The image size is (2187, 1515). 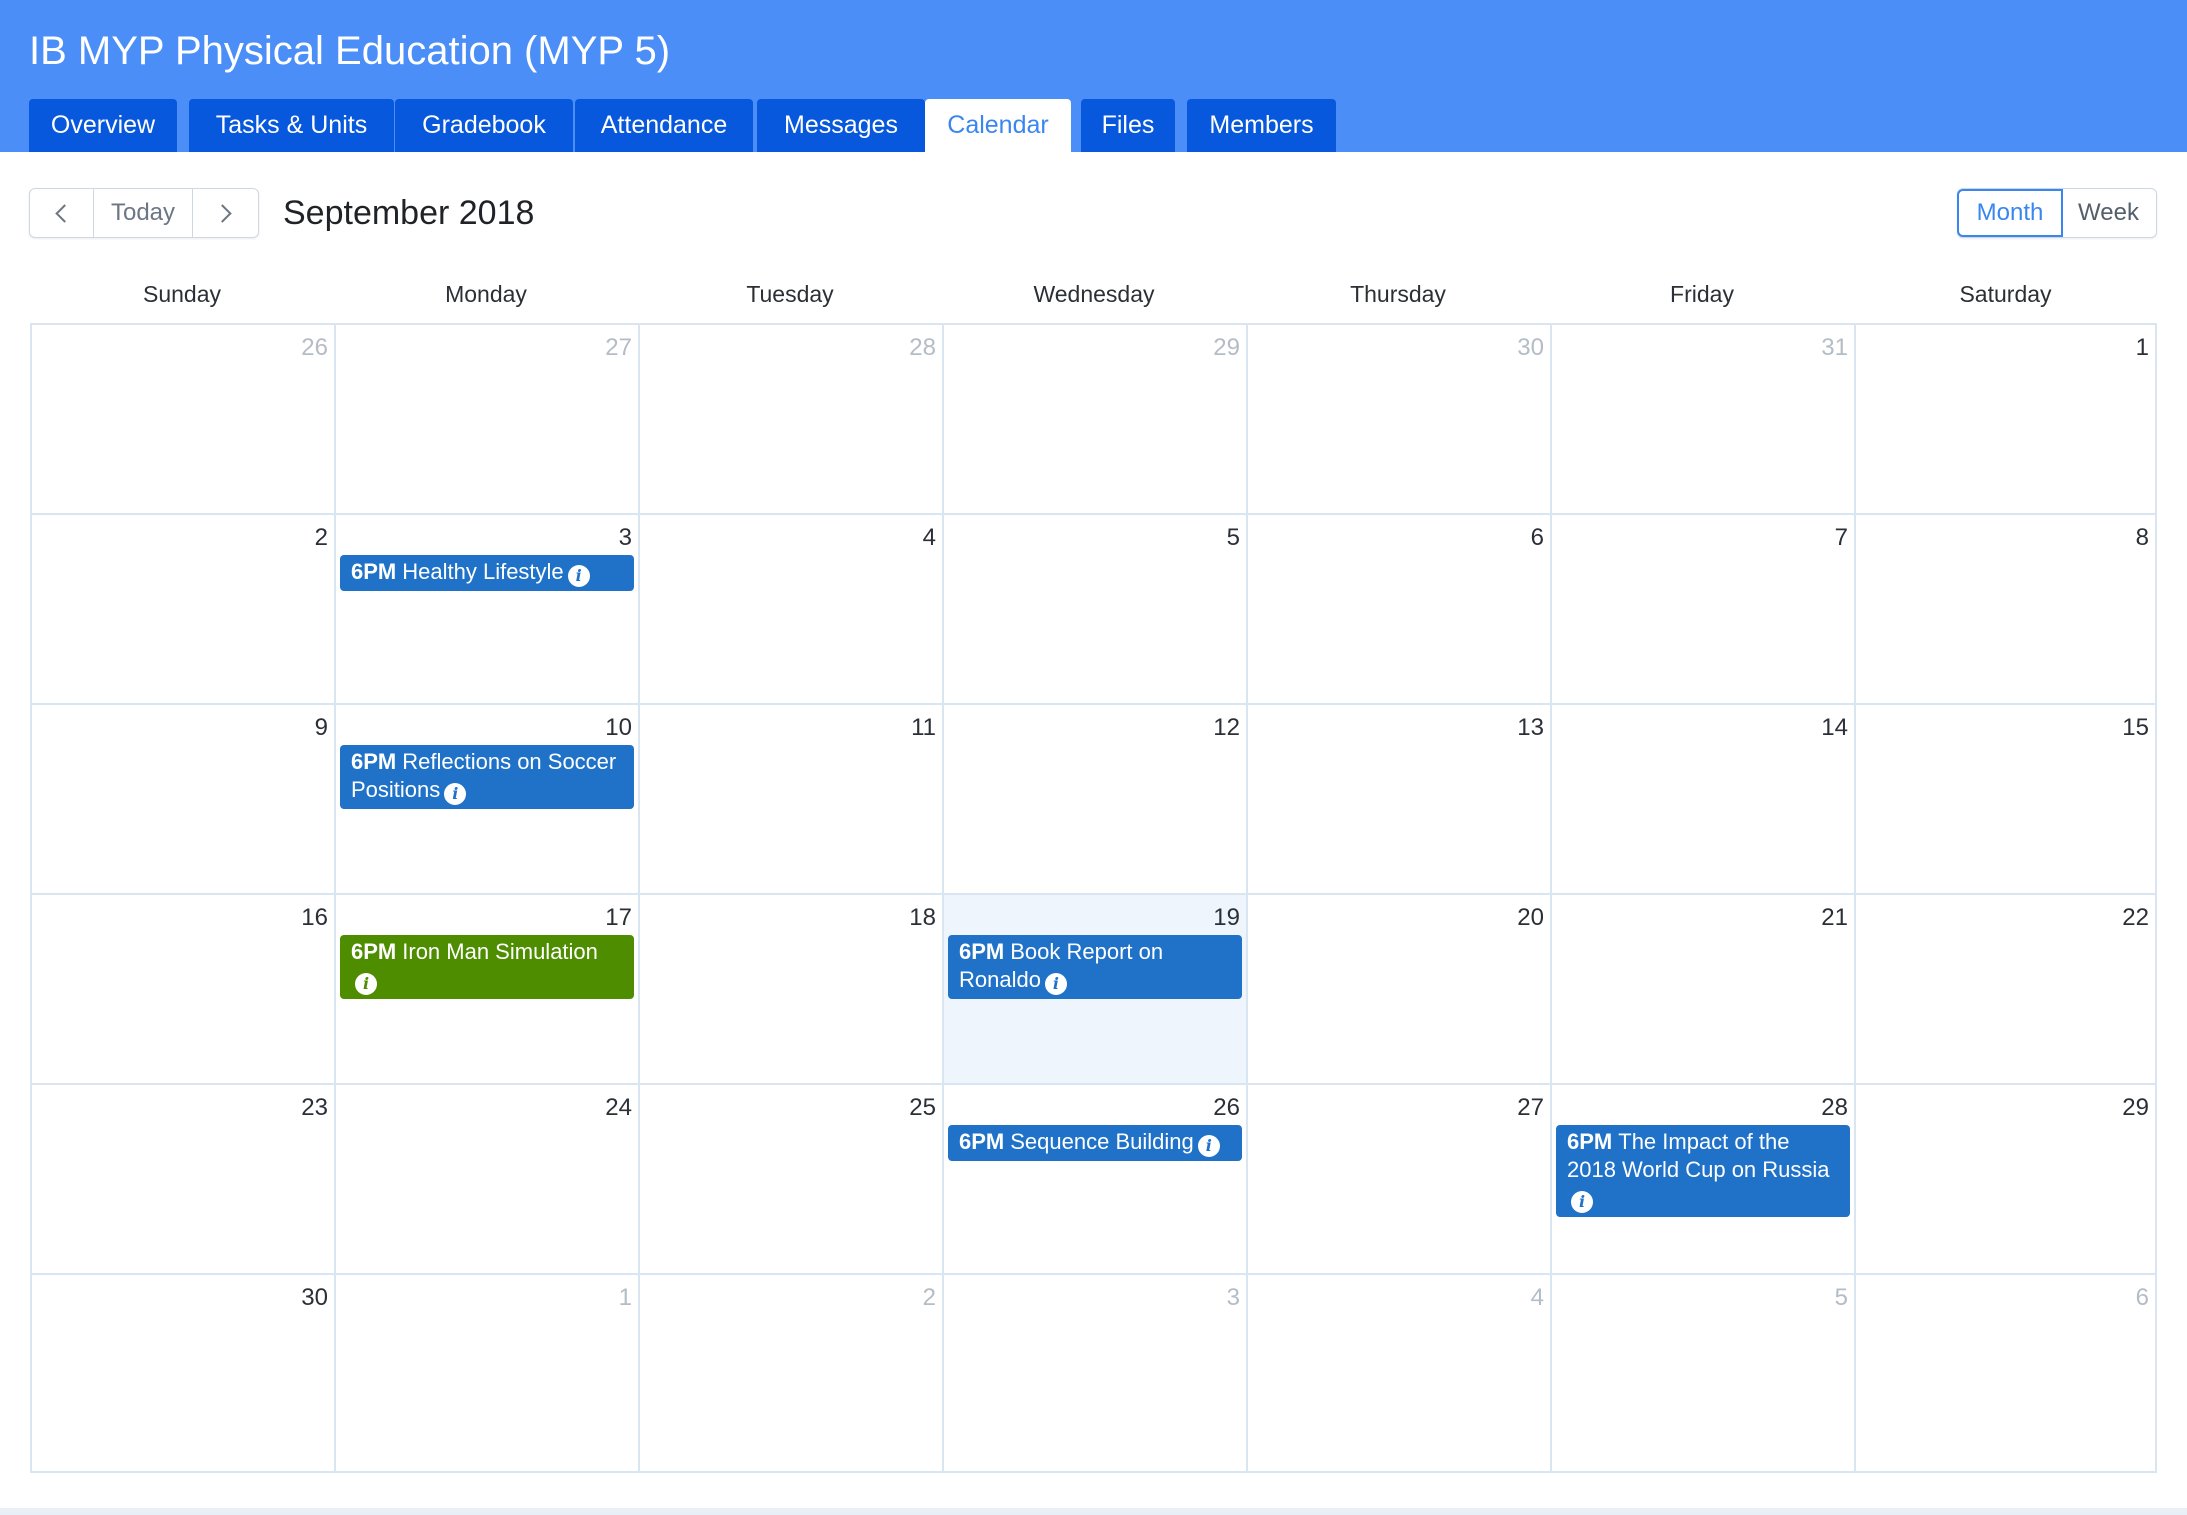 I want to click on day-cell: 31, so click(x=1704, y=420).